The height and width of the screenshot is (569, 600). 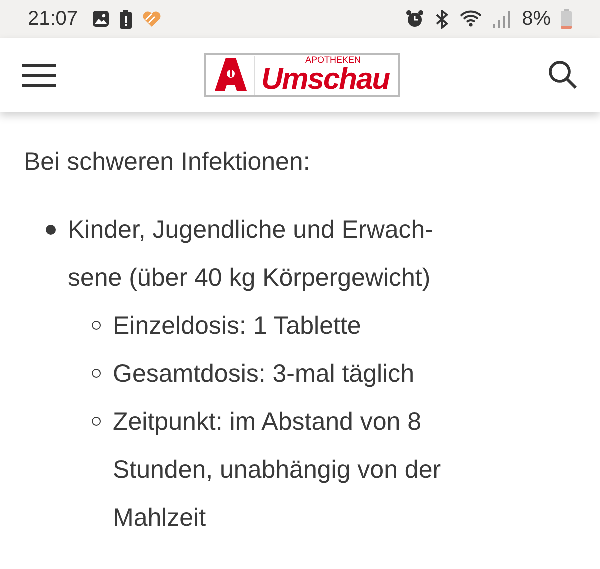 What do you see at coordinates (126, 19) in the screenshot?
I see `battery-alert-icon` at bounding box center [126, 19].